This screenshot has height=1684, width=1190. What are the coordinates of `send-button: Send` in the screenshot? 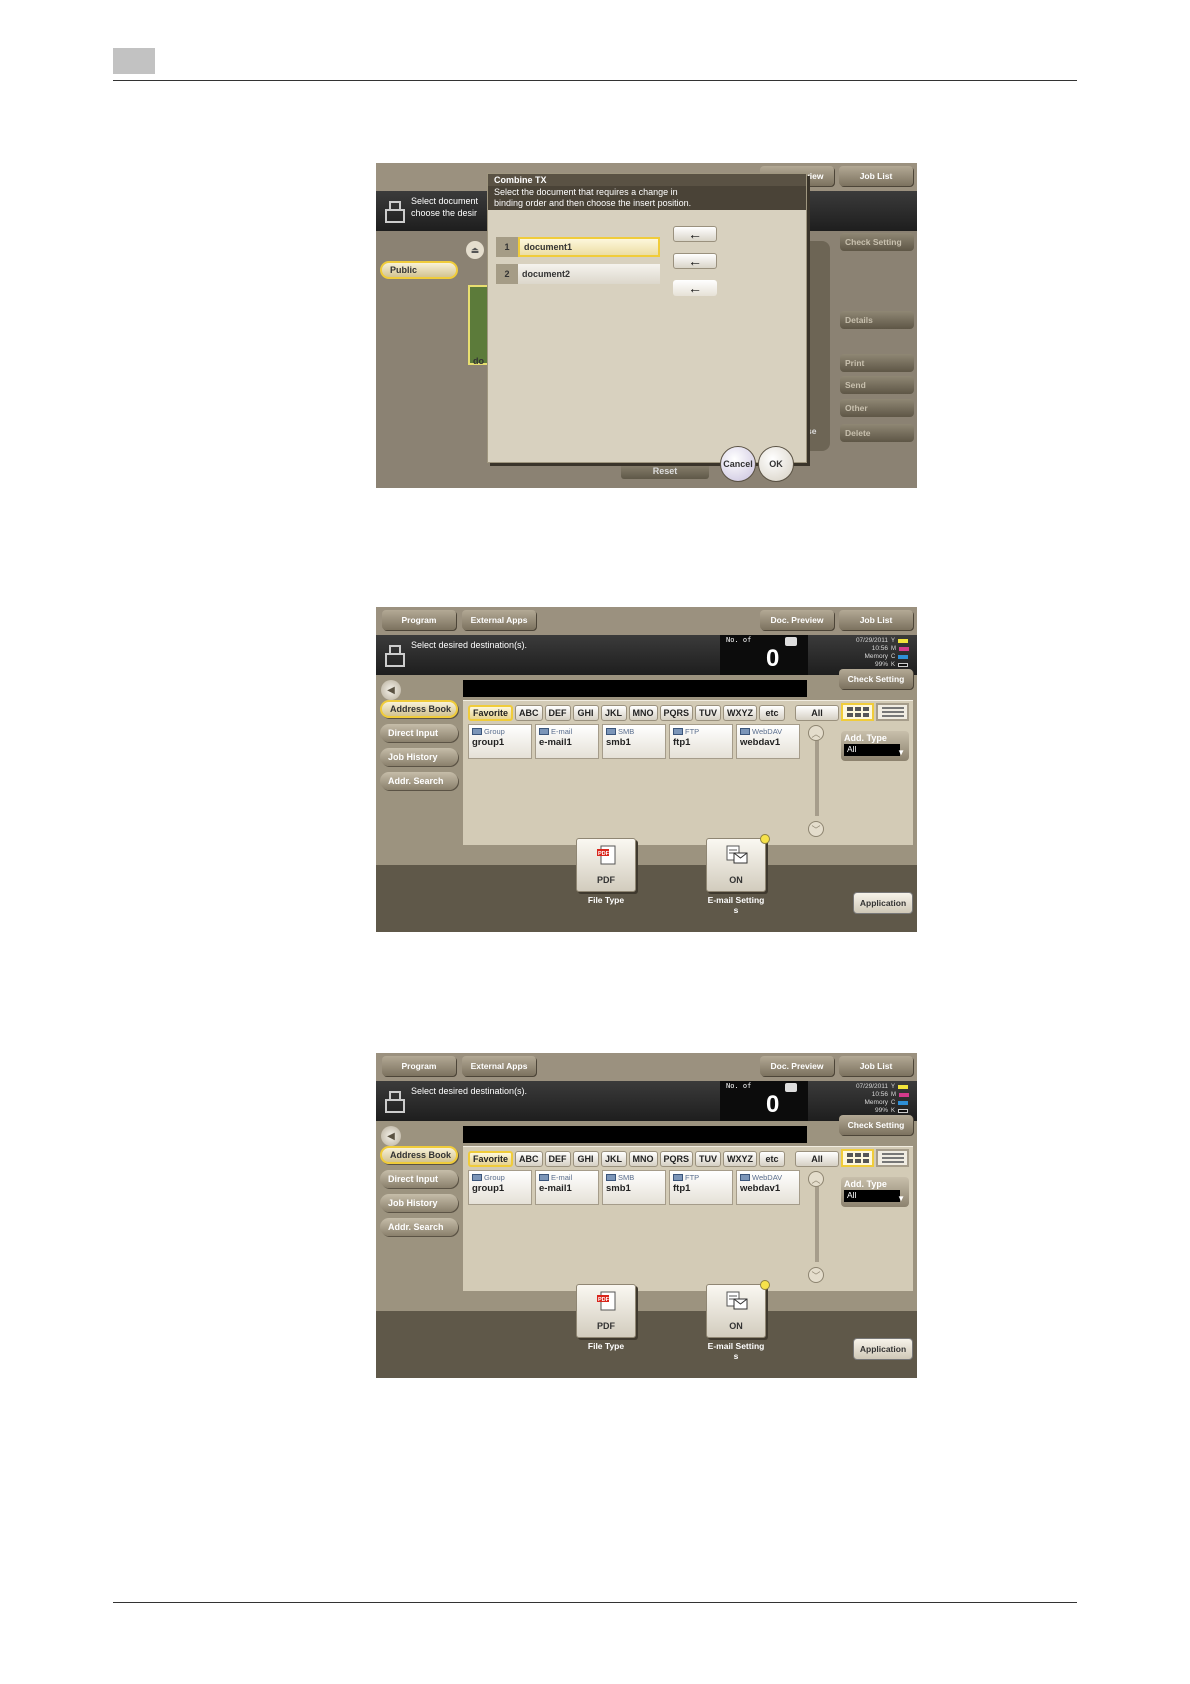 It's located at (877, 385).